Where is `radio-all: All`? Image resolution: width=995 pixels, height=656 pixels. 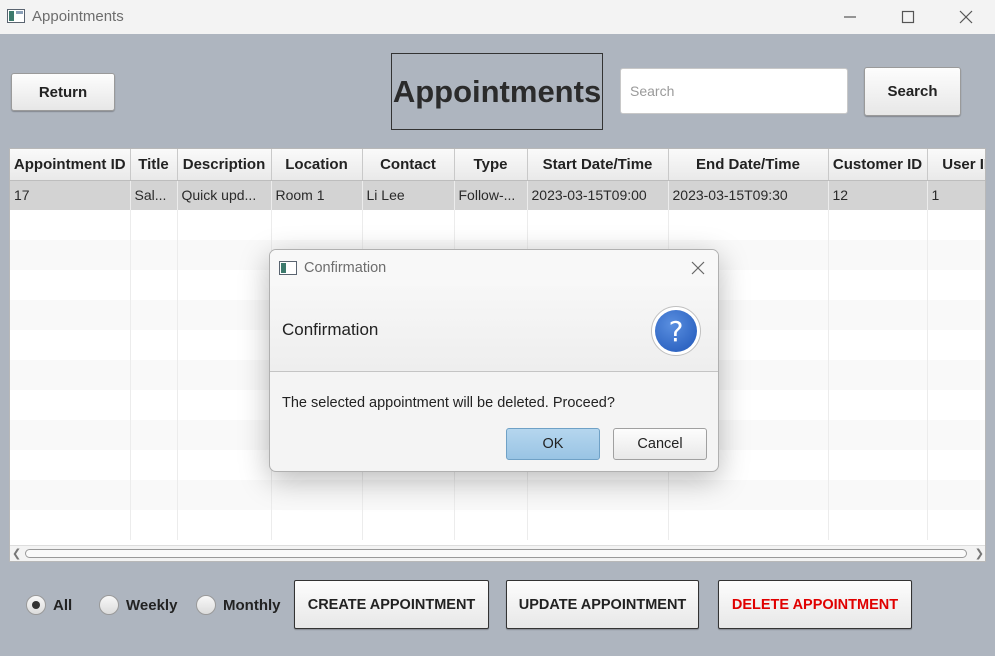 radio-all: All is located at coordinates (49, 605).